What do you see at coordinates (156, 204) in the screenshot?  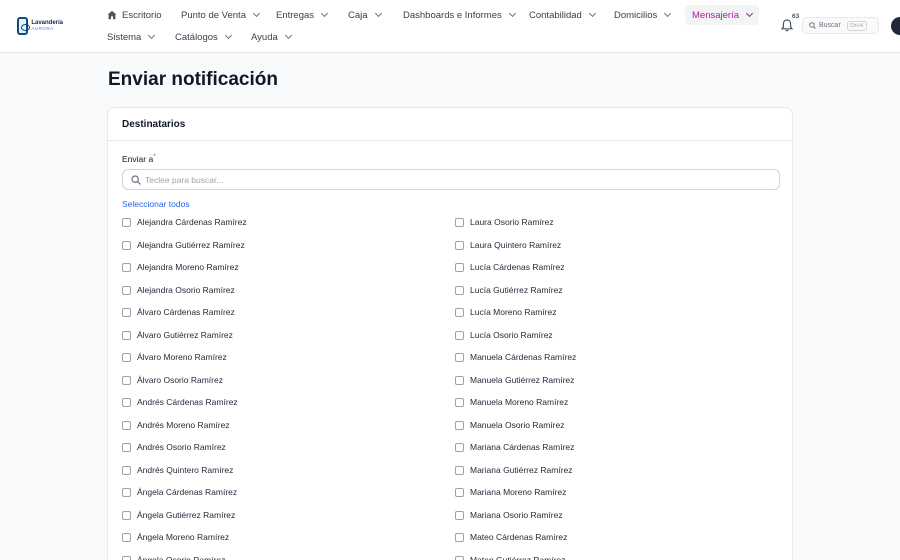 I see `select-all-link: Seleccionar todos` at bounding box center [156, 204].